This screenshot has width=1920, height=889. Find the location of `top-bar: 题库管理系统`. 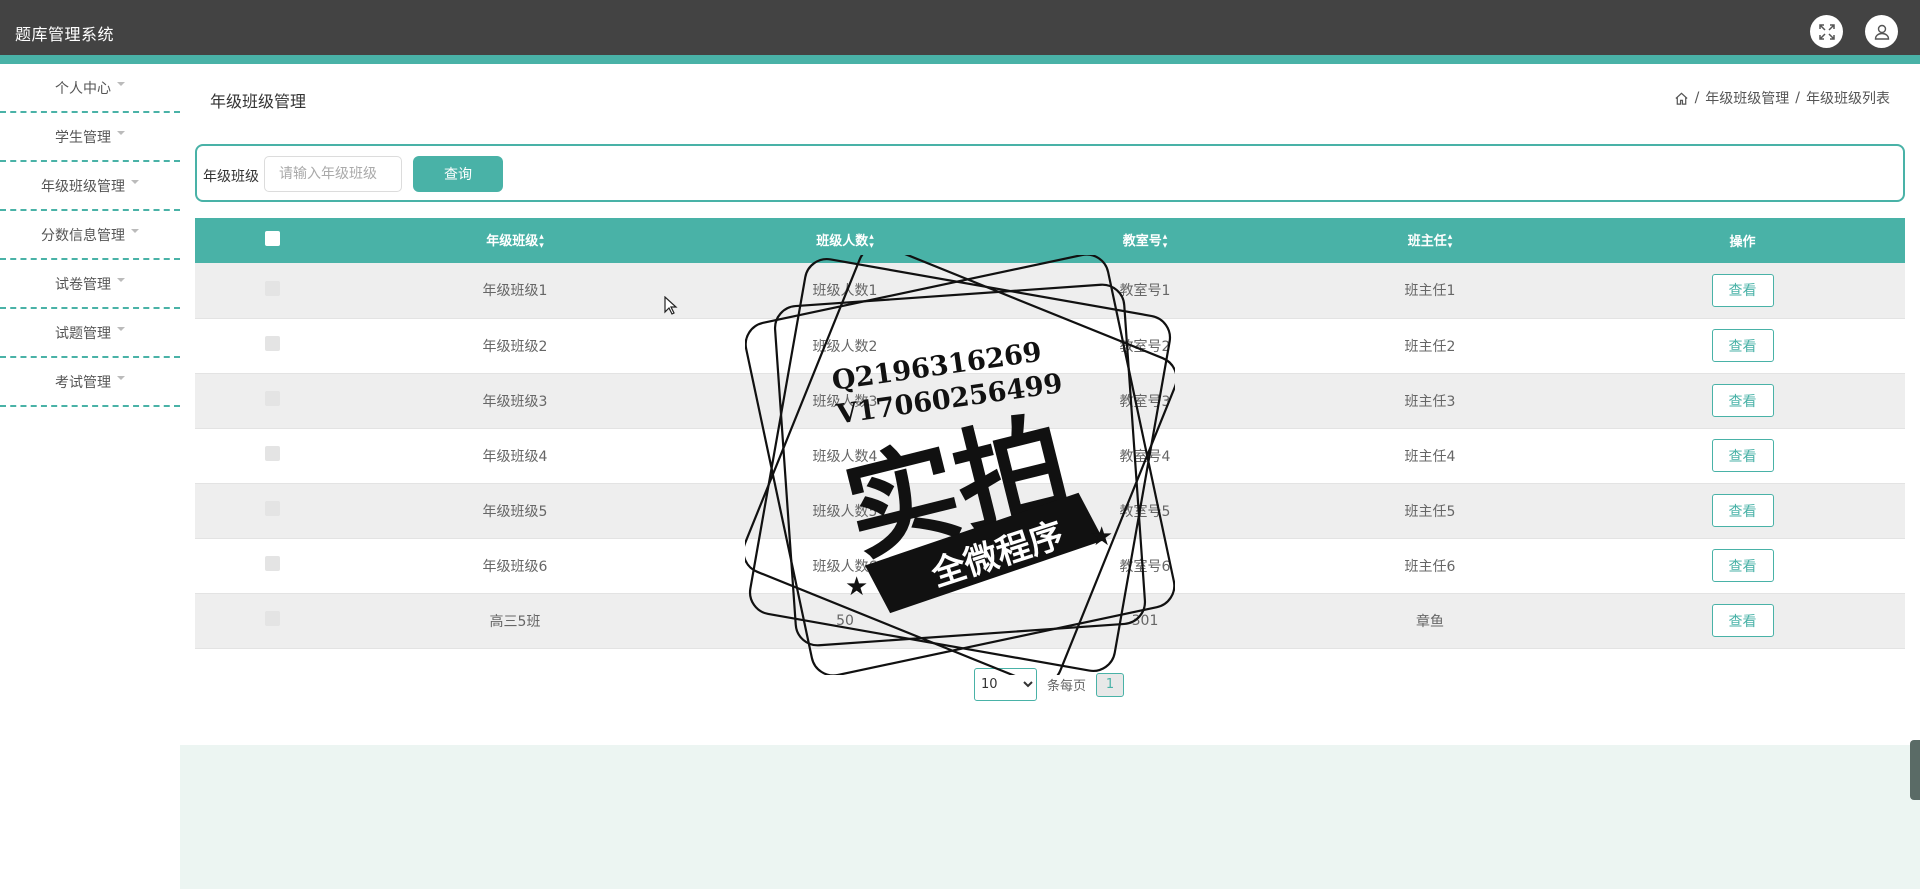

top-bar: 题库管理系统 is located at coordinates (960, 27).